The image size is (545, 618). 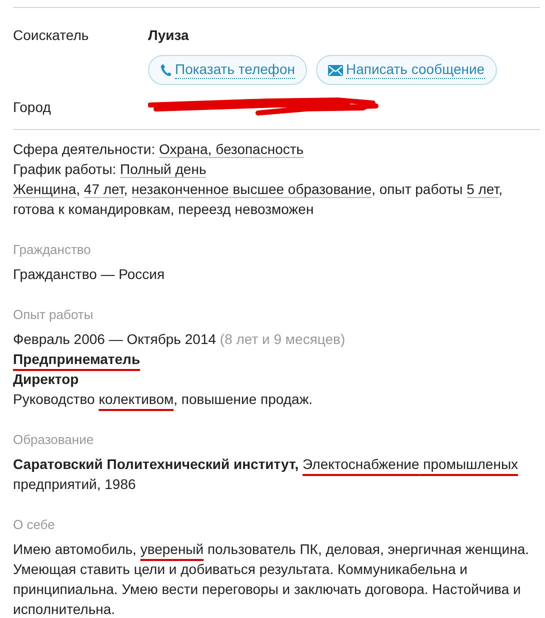 What do you see at coordinates (482, 189) in the screenshot?
I see `link: 5 лет` at bounding box center [482, 189].